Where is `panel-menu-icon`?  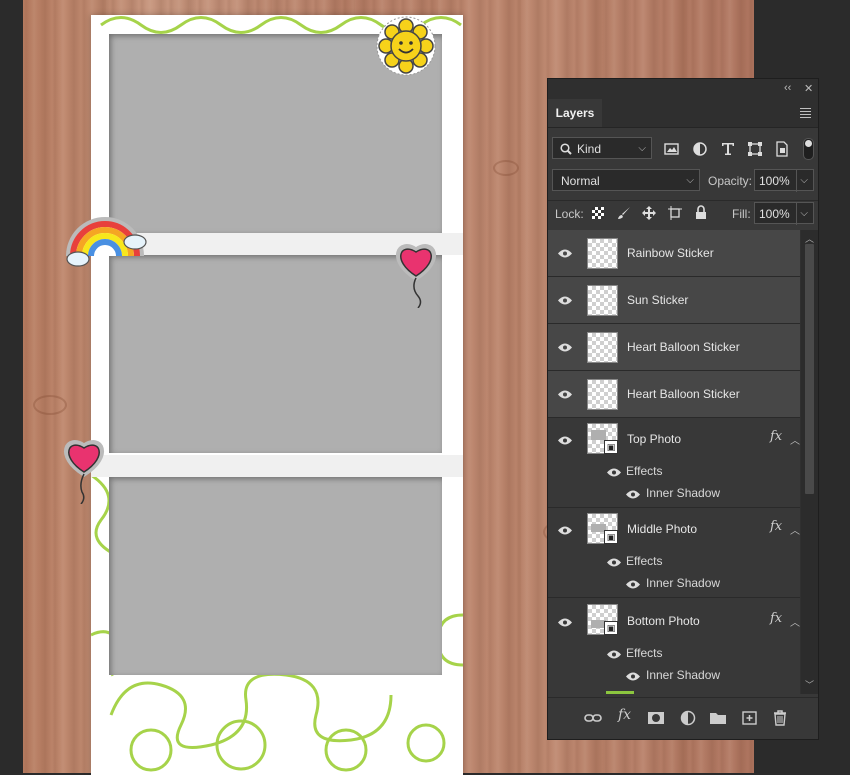
panel-menu-icon is located at coordinates (805, 114).